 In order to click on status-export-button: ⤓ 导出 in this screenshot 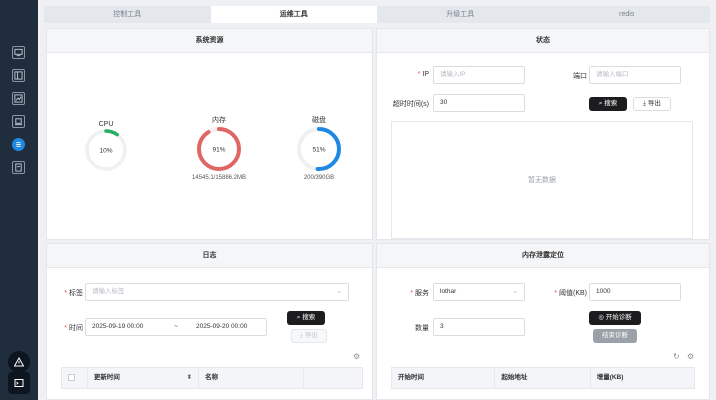, I will do `click(652, 104)`.